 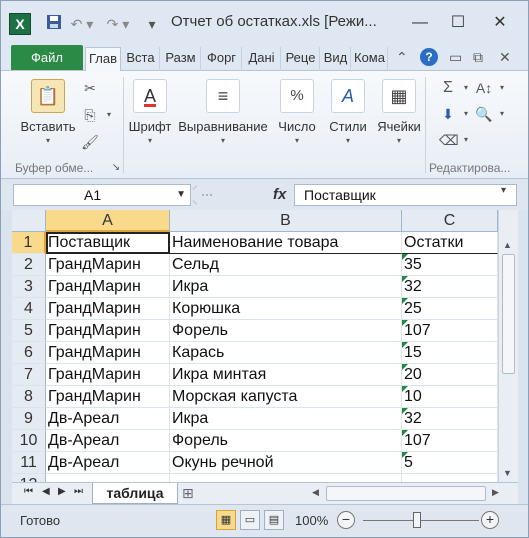 I want to click on row-header: 10, so click(x=29, y=441).